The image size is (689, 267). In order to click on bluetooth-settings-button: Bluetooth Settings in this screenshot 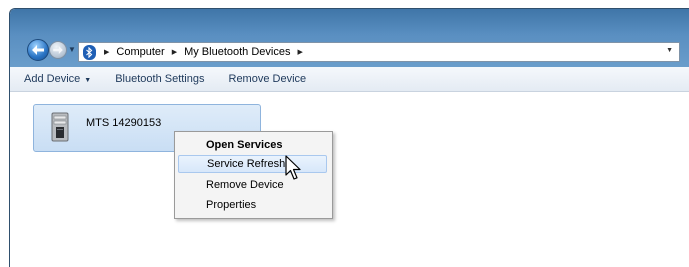, I will do `click(157, 79)`.